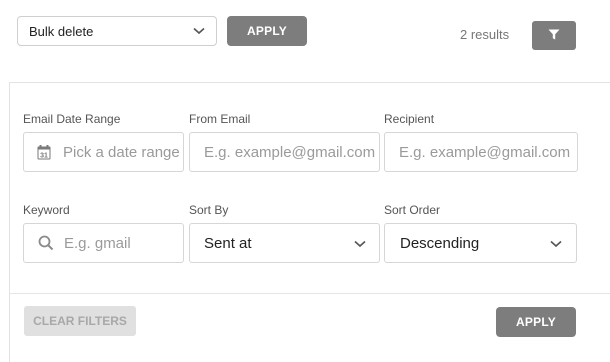 This screenshot has width=610, height=362. What do you see at coordinates (209, 210) in the screenshot?
I see `sort-by-label: Sort By` at bounding box center [209, 210].